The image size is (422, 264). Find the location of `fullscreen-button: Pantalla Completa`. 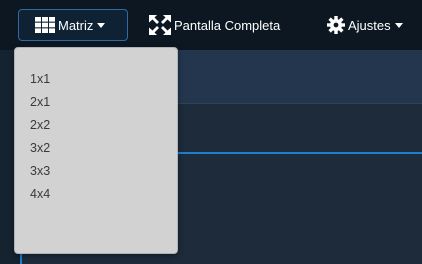

fullscreen-button: Pantalla Completa is located at coordinates (214, 25).